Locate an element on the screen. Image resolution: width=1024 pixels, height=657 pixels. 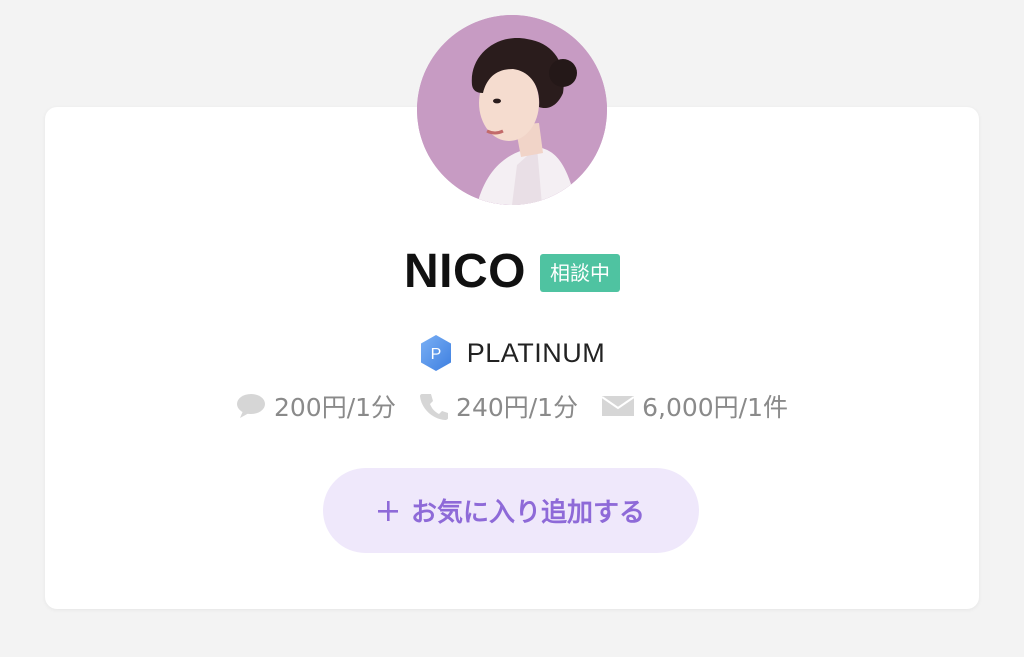
name-row: NICO 相談中 is located at coordinates (512, 272).